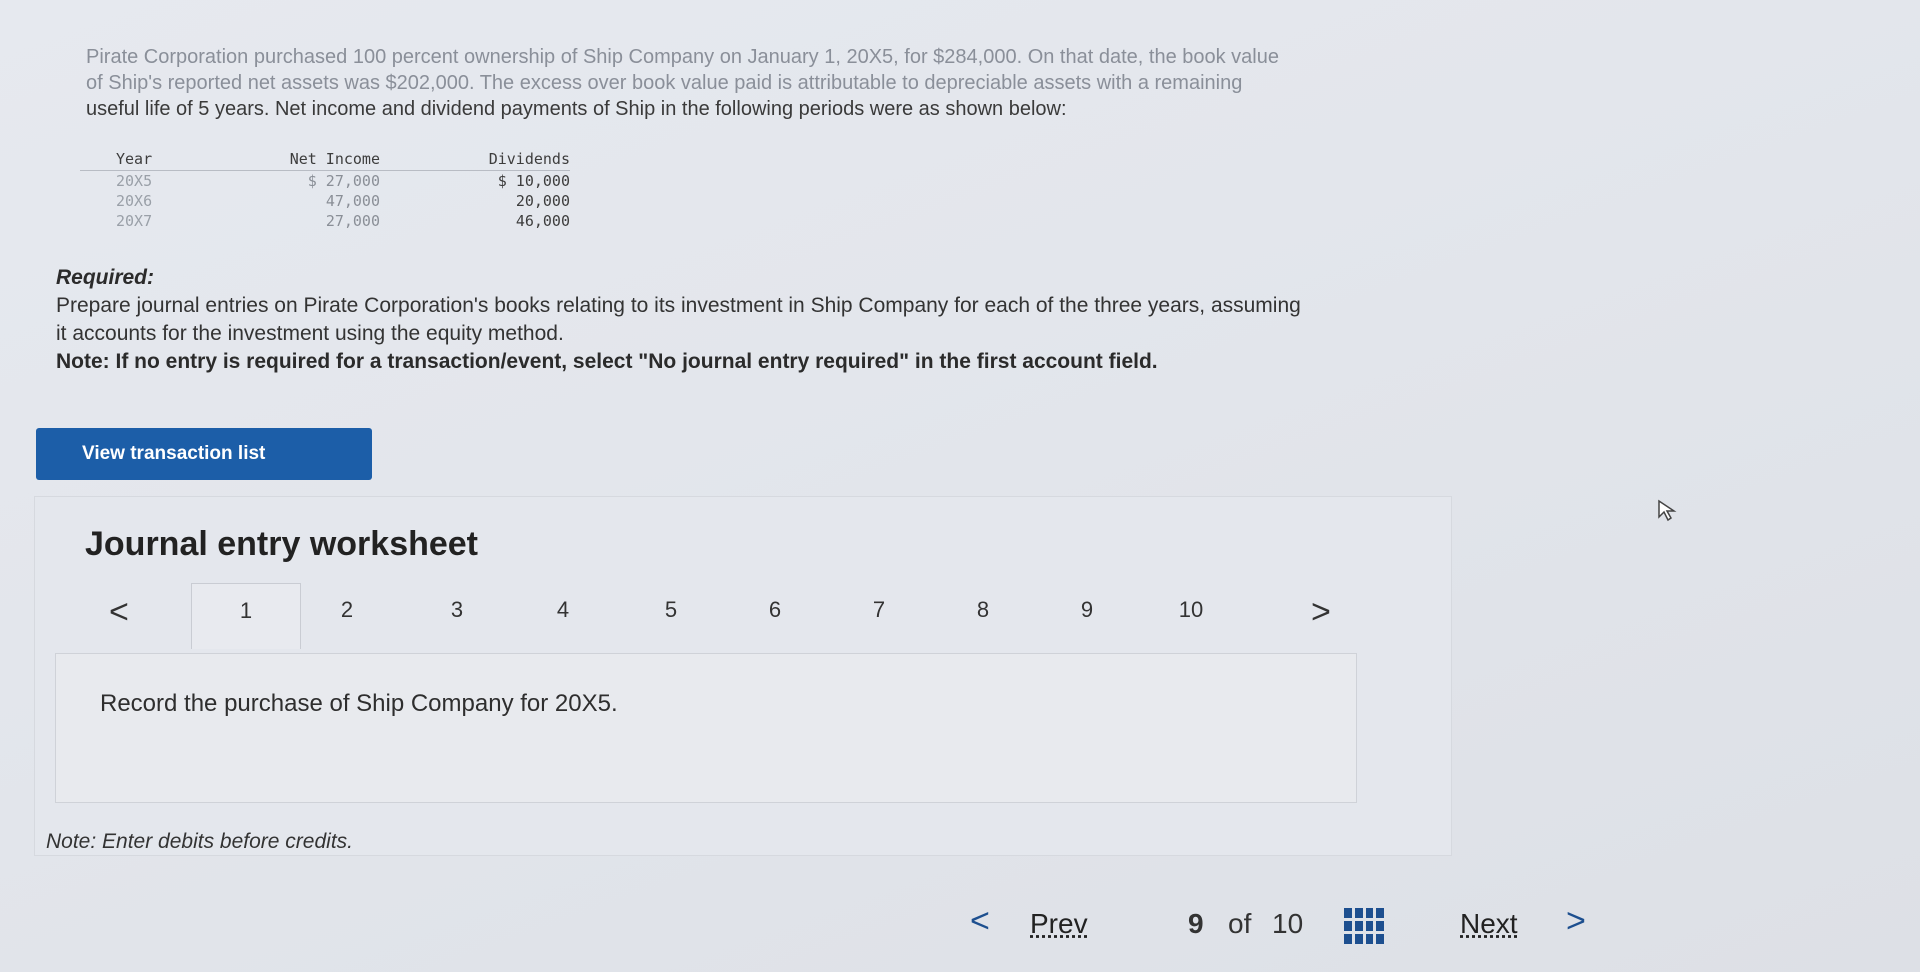 The width and height of the screenshot is (1920, 972). Describe the element at coordinates (533, 181) in the screenshot. I see `cell-dividends: $ 10,000` at that location.